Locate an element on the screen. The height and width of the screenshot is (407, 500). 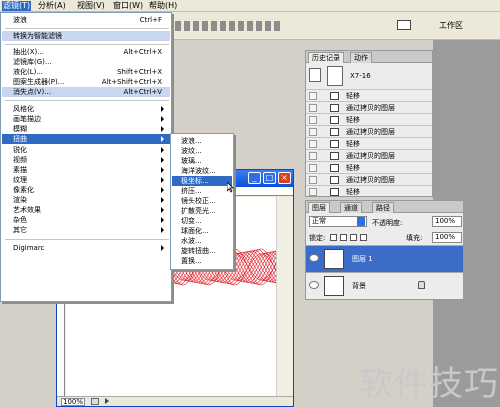
status-menu-arrow-icon is located at coordinates (107, 401).